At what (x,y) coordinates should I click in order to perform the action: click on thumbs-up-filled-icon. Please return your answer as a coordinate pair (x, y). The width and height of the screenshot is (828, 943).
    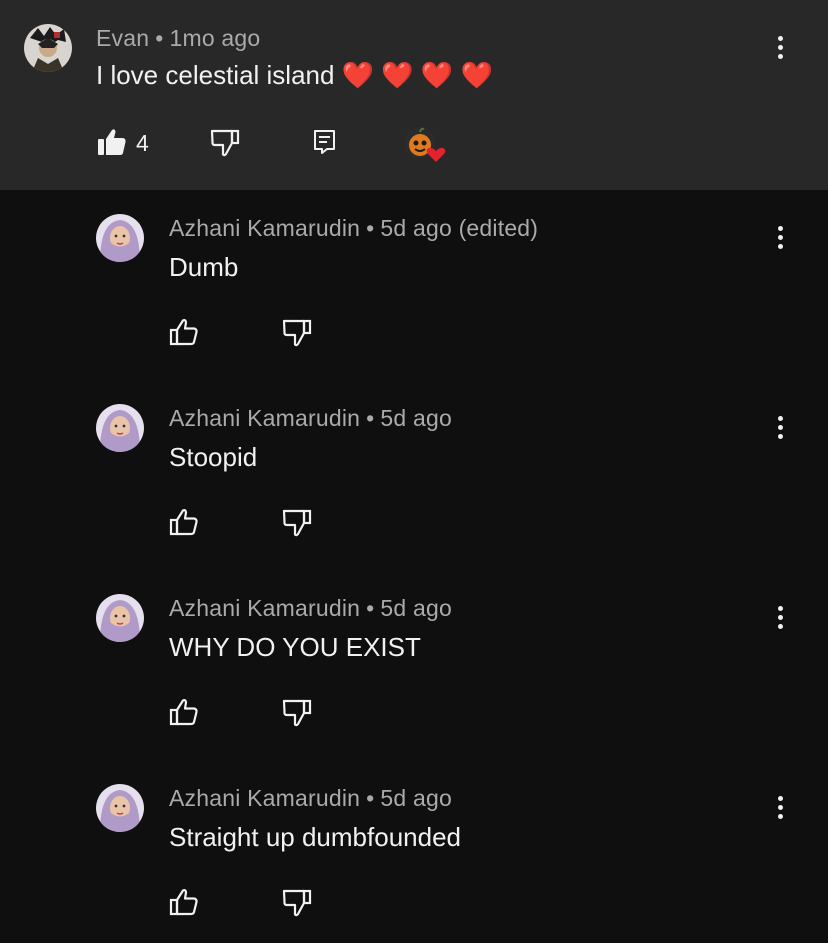
    Looking at the image, I should click on (112, 142).